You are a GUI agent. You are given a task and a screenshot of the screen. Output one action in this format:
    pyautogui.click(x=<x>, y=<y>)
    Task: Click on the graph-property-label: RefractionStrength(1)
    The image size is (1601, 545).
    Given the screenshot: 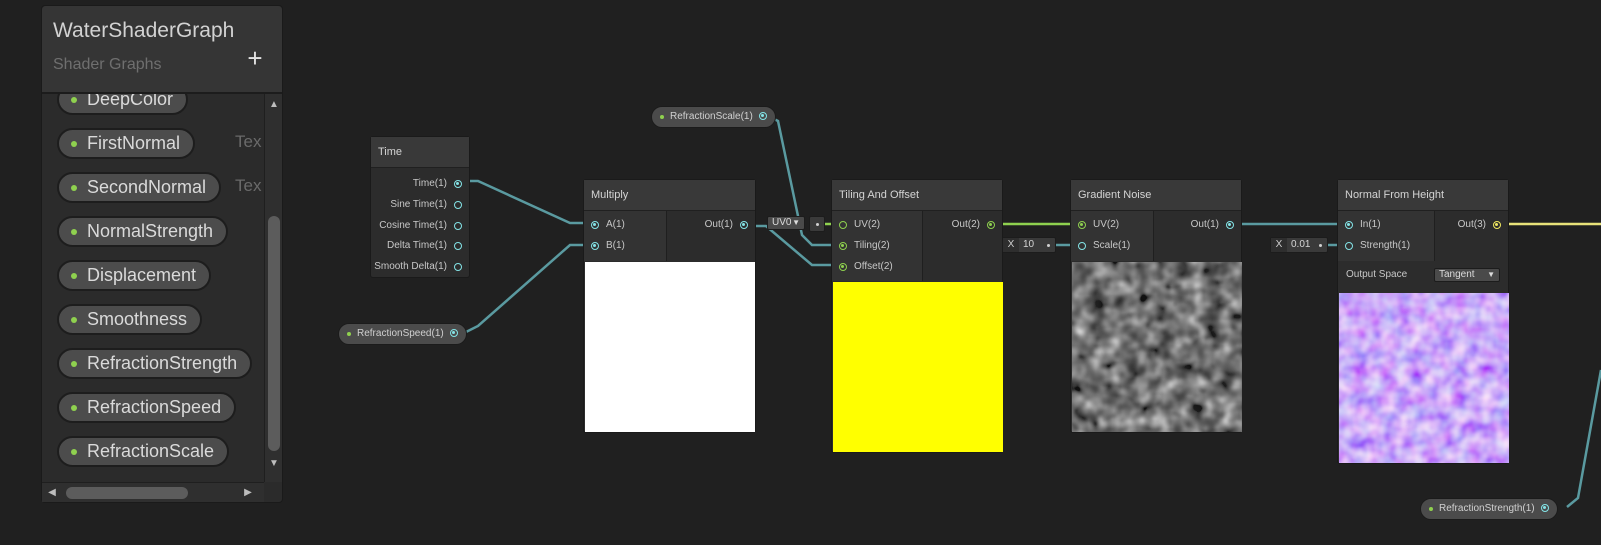 What is the action you would take?
    pyautogui.click(x=1487, y=508)
    